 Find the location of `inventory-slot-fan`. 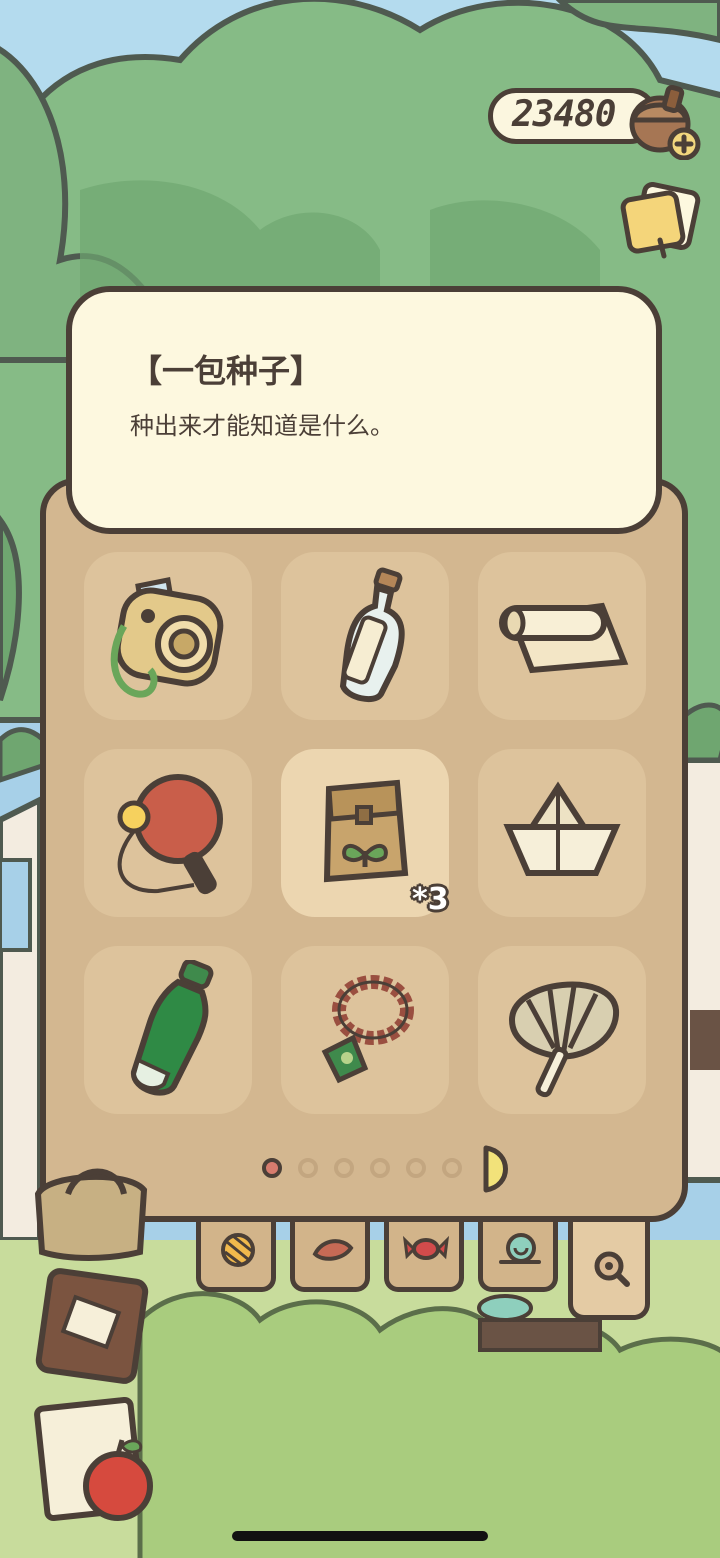

inventory-slot-fan is located at coordinates (562, 1030).